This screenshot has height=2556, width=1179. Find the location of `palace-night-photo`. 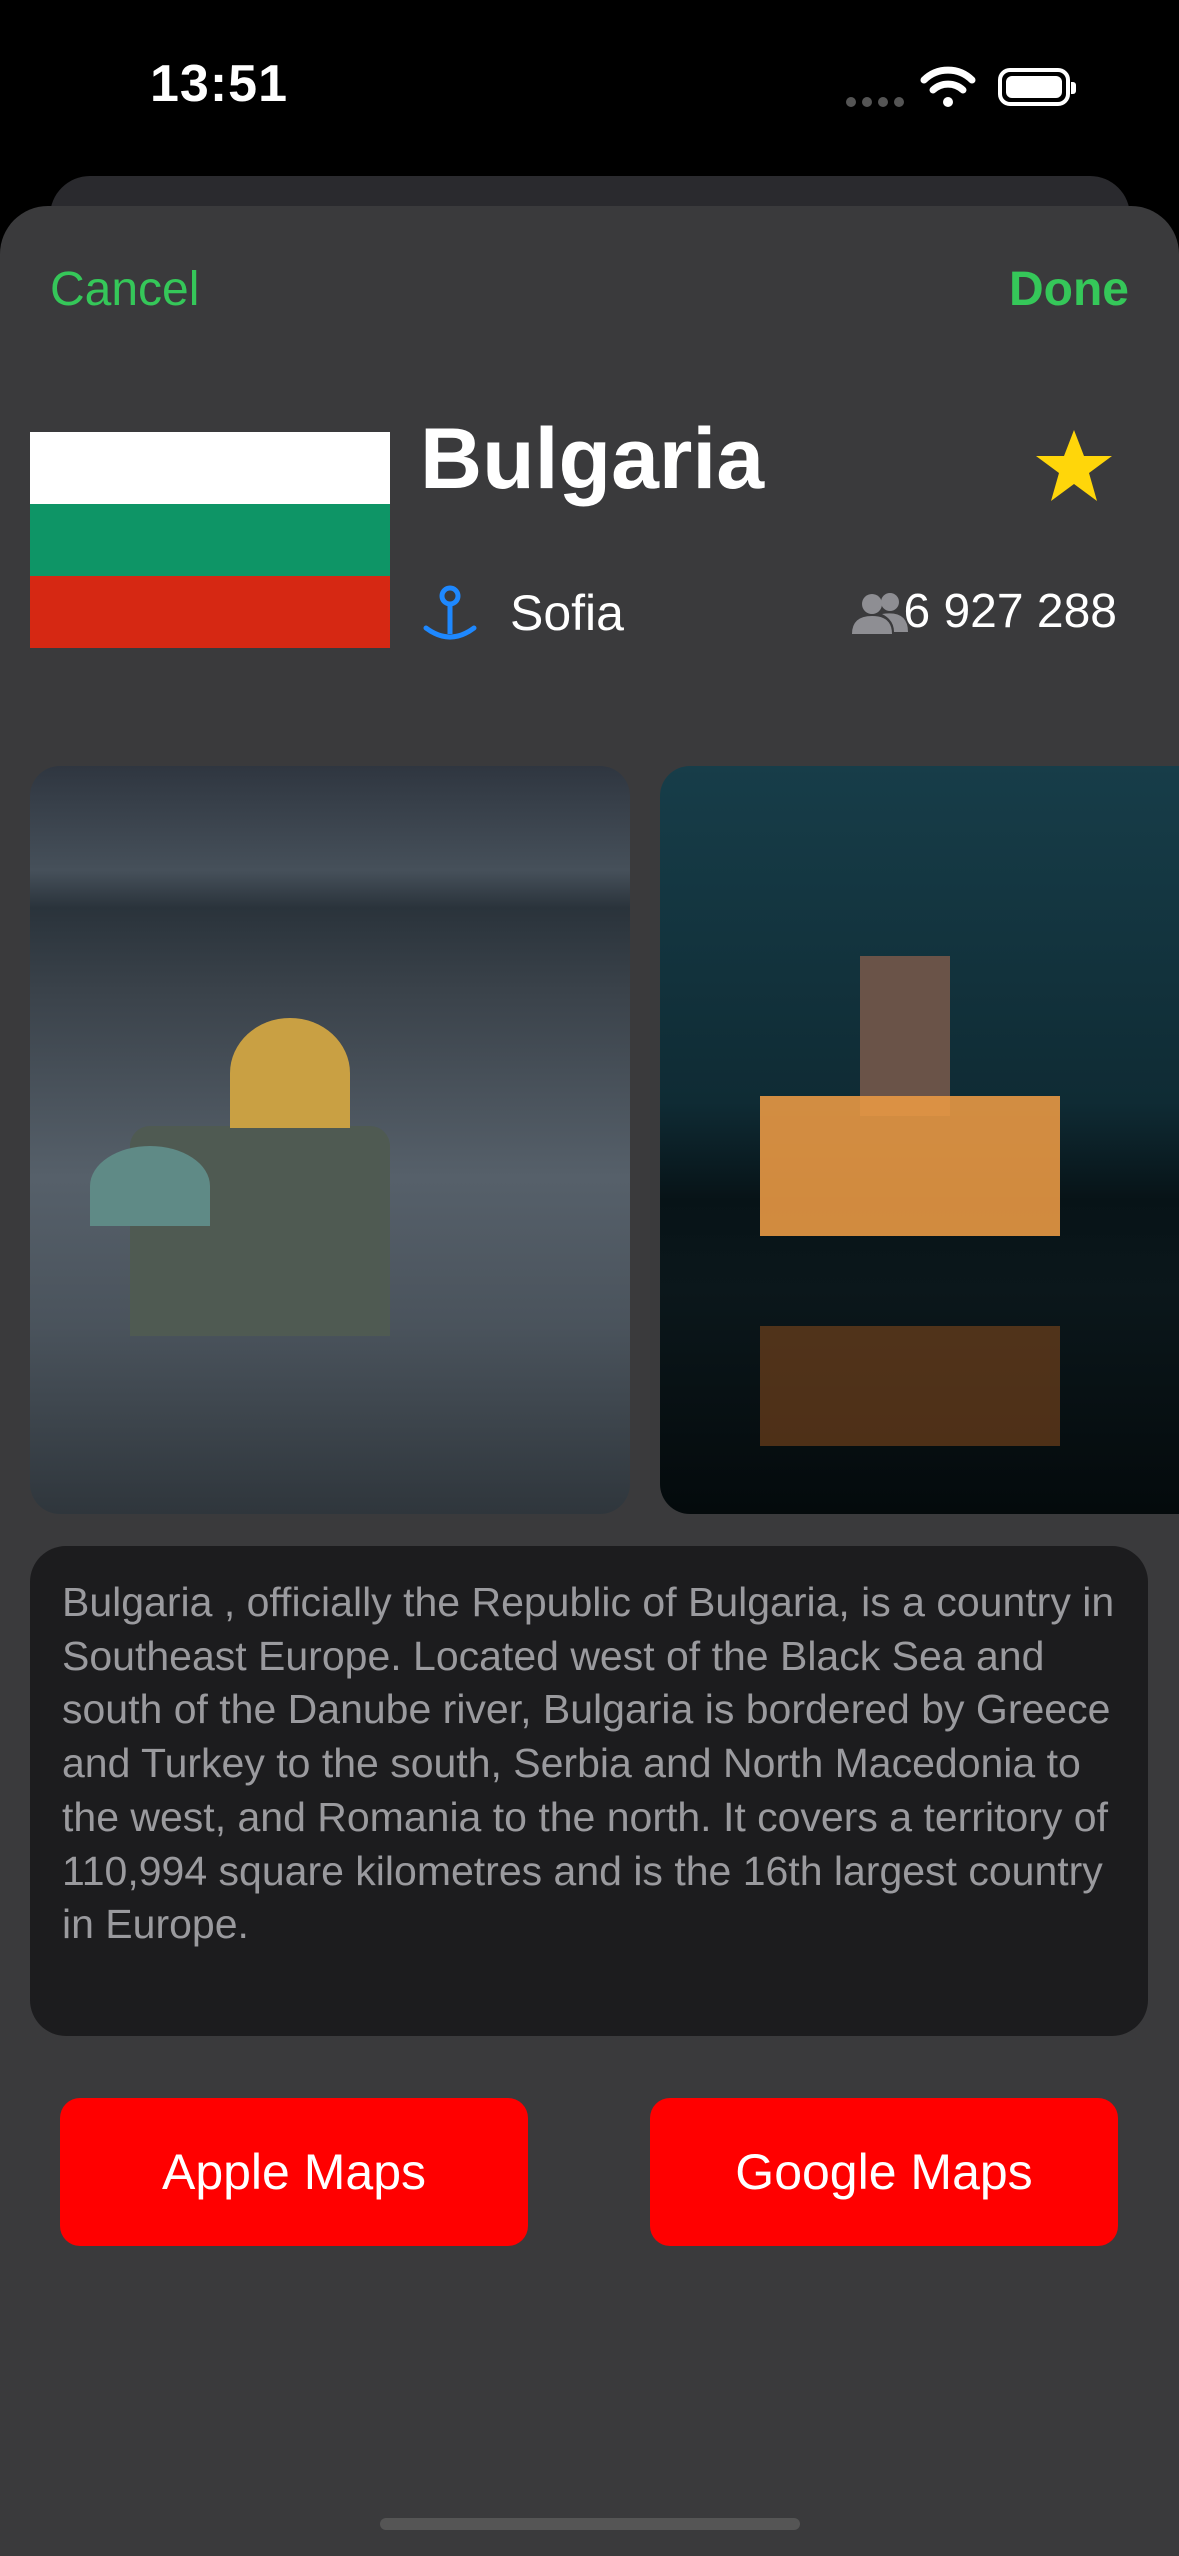

palace-night-photo is located at coordinates (919, 1140).